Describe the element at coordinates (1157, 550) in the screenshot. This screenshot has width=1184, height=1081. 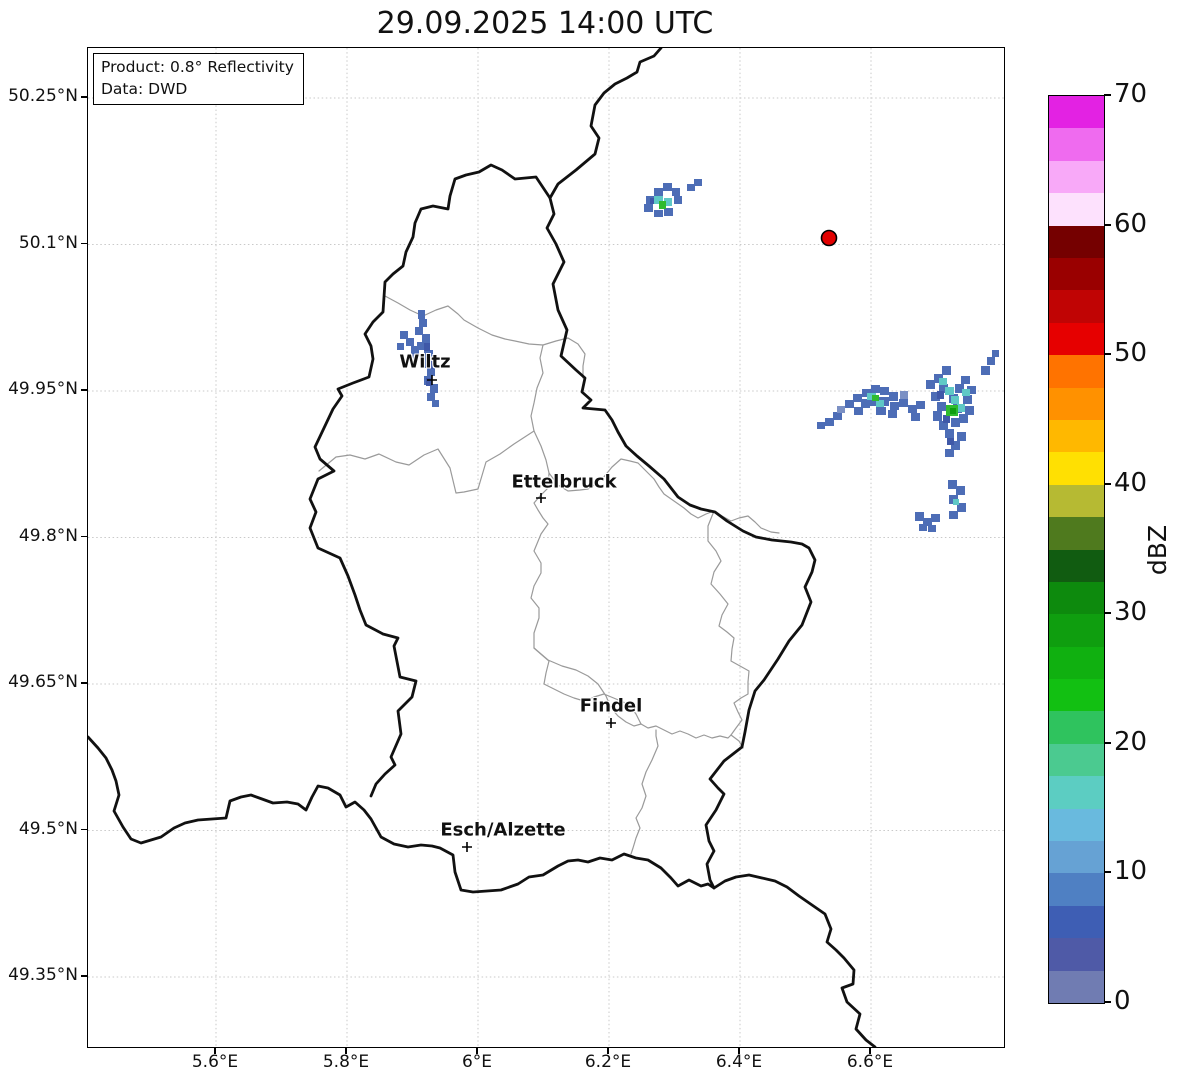
I see `colorbar-unit-label: dBZ` at that location.